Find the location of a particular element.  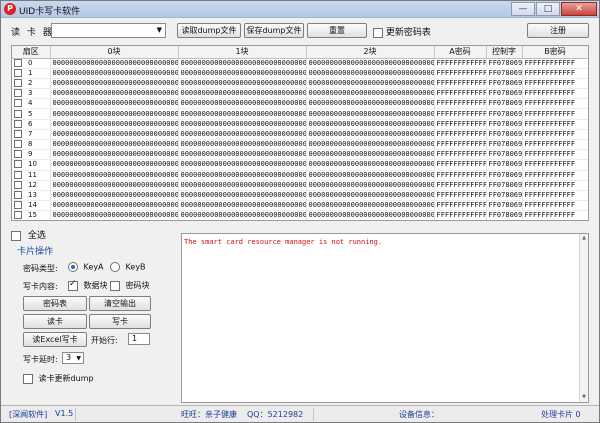

sector-index-cell: 13 is located at coordinates (31, 196).